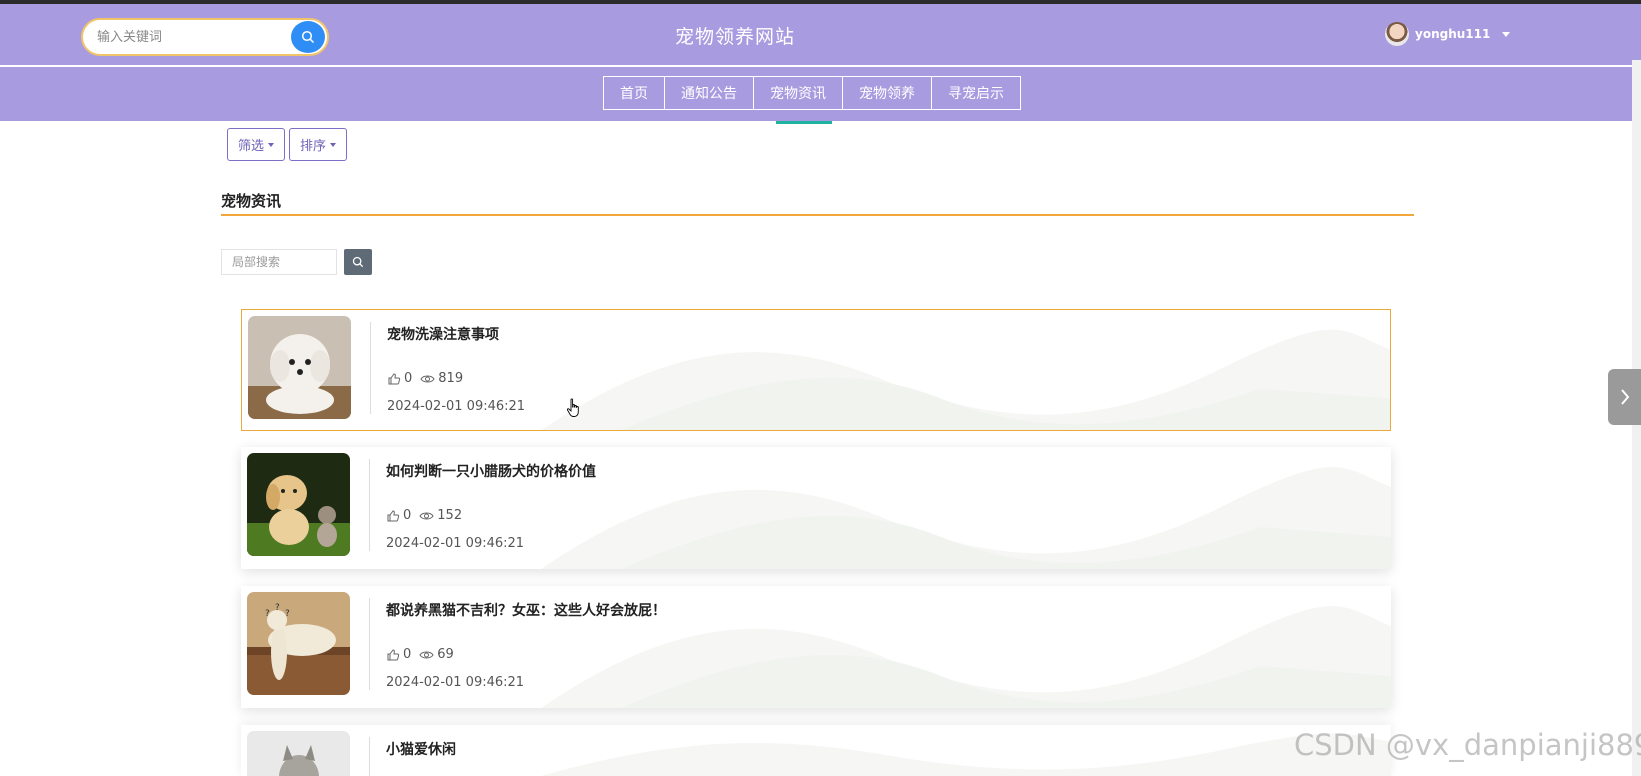 The height and width of the screenshot is (776, 1641). What do you see at coordinates (1467, 745) in the screenshot?
I see `watermark: CSDN @vx_danpianji889` at bounding box center [1467, 745].